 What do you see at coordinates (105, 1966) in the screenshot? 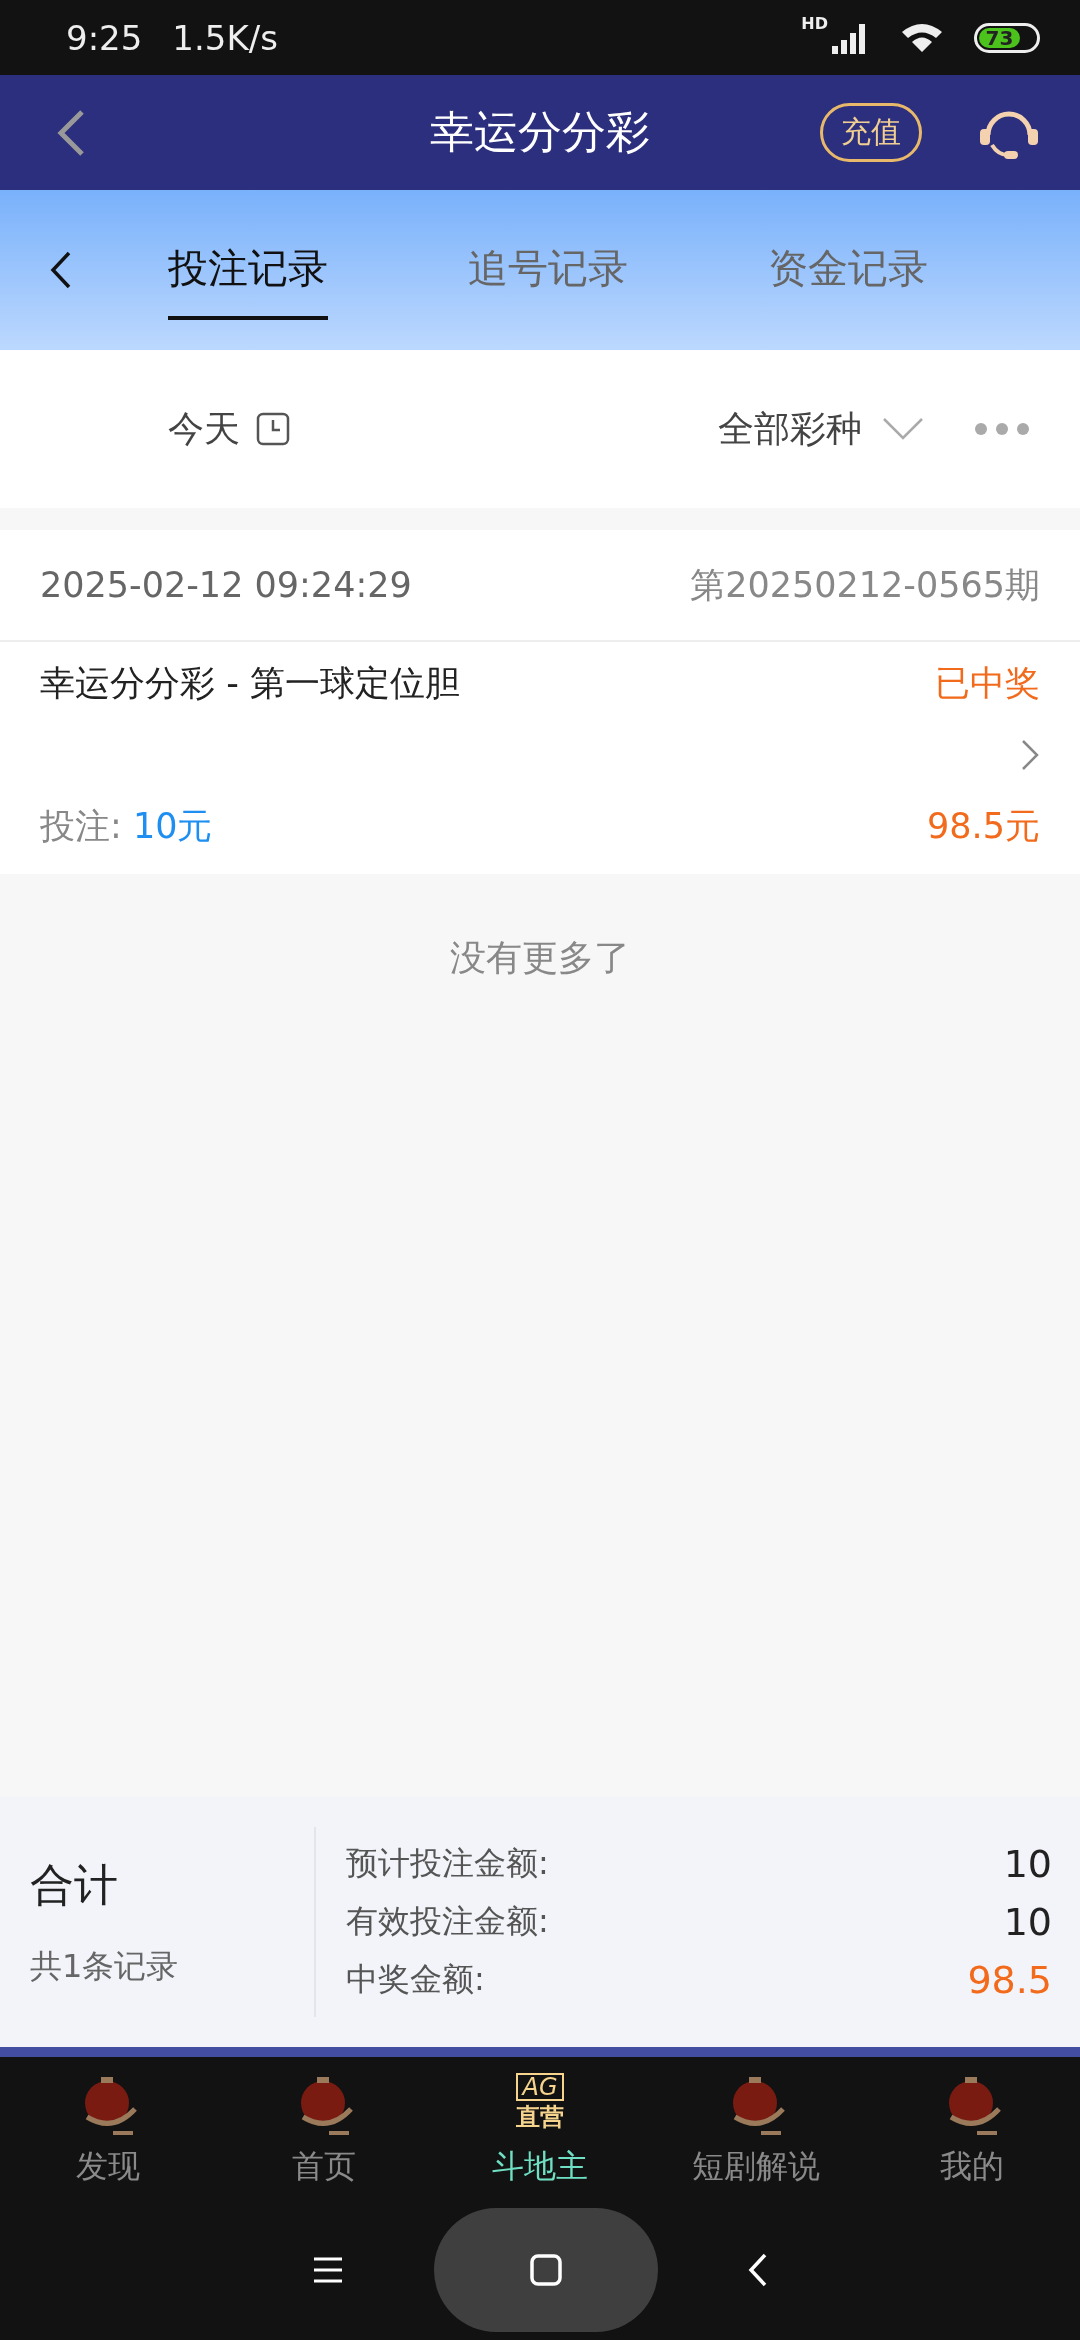
I see `record-count: 共1条记录` at bounding box center [105, 1966].